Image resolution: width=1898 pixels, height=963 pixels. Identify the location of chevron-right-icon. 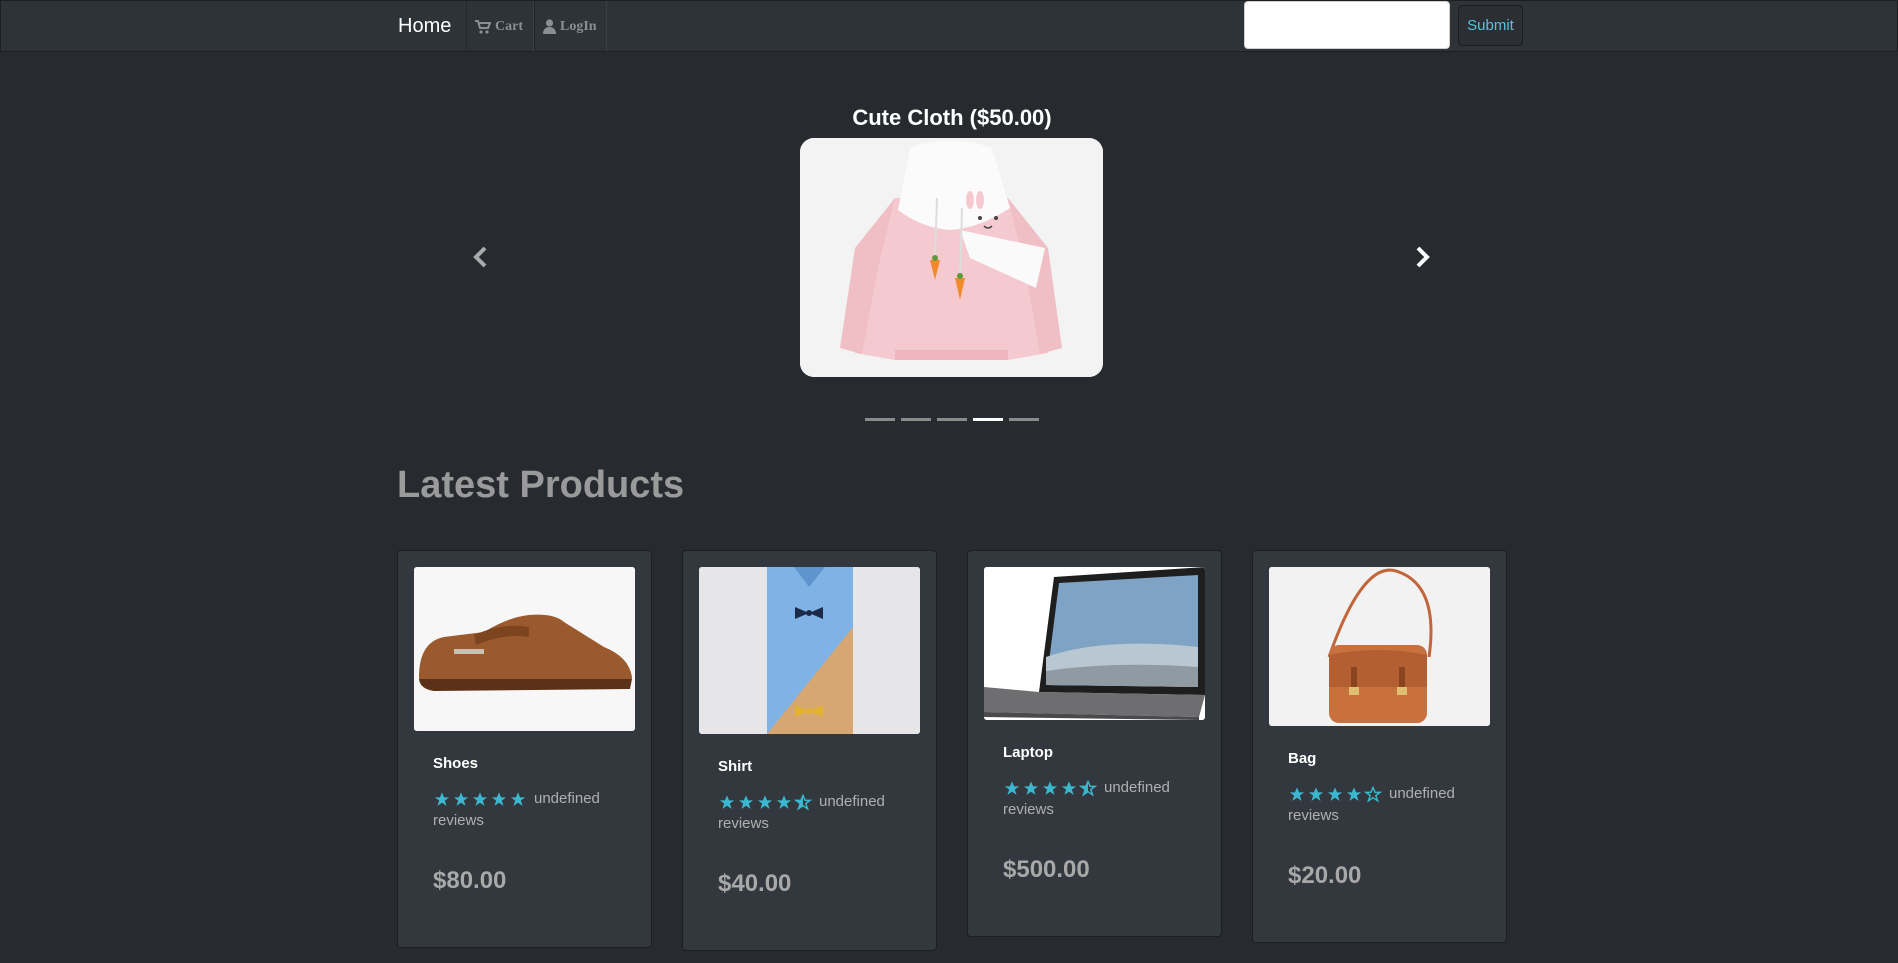
(1423, 257).